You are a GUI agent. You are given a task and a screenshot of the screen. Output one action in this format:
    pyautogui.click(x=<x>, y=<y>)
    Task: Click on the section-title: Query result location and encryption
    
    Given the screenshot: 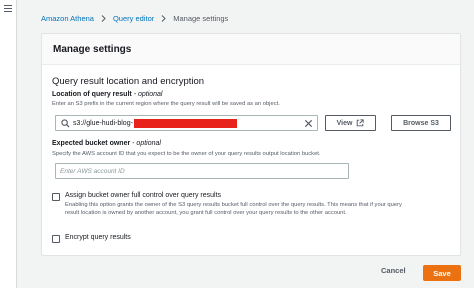 What is the action you would take?
    pyautogui.click(x=128, y=81)
    